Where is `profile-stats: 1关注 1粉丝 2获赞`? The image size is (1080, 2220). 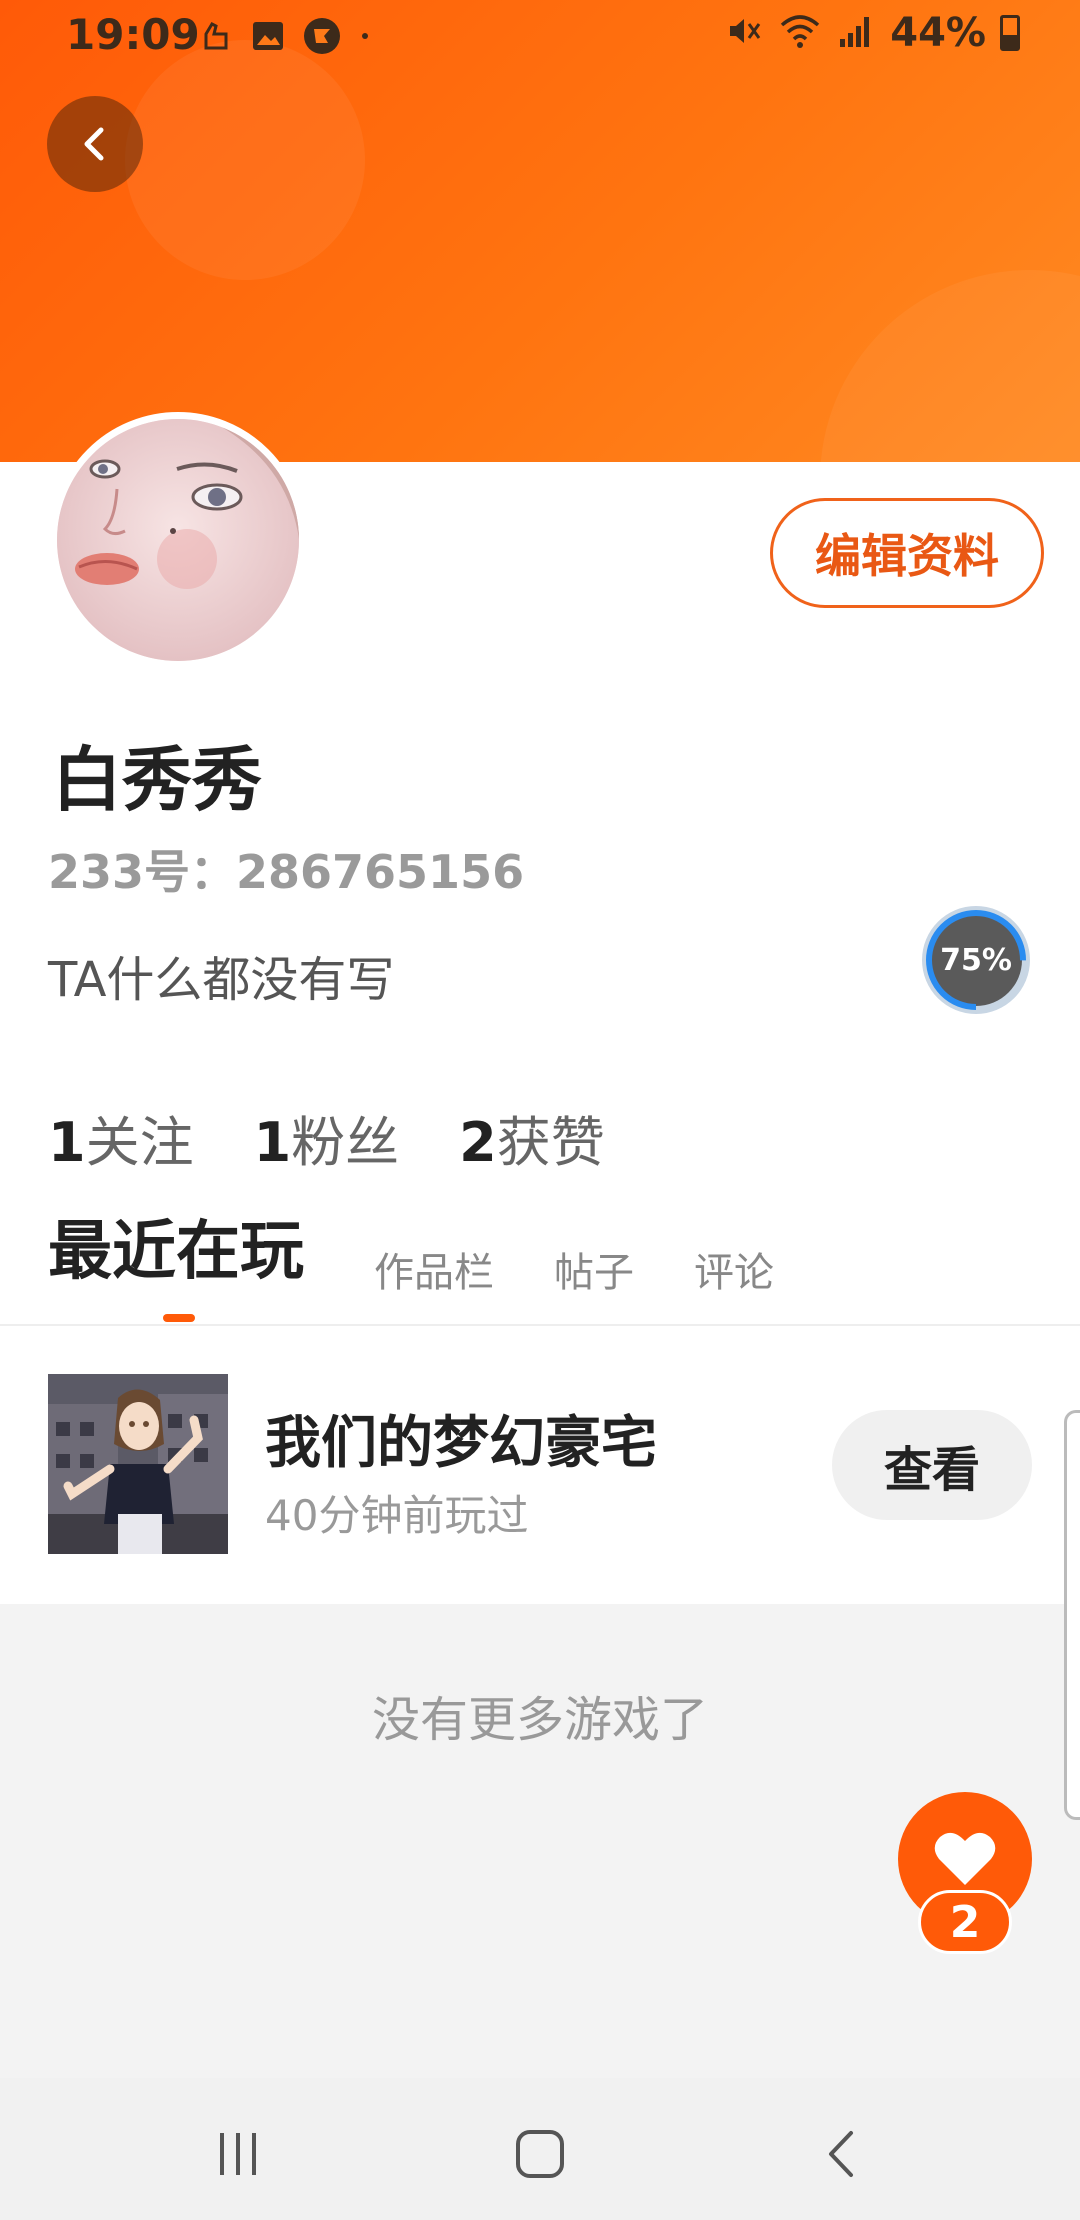 profile-stats: 1关注 1粉丝 2获赞 is located at coordinates (326, 1137).